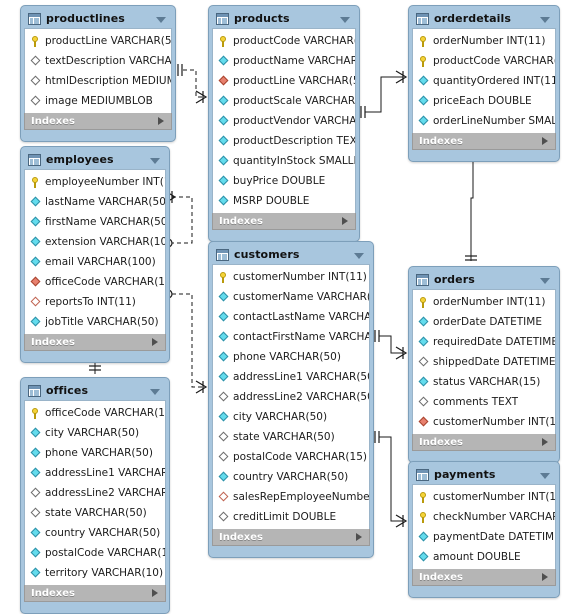  I want to click on table-header-orderdetails: orderdetails, so click(484, 18).